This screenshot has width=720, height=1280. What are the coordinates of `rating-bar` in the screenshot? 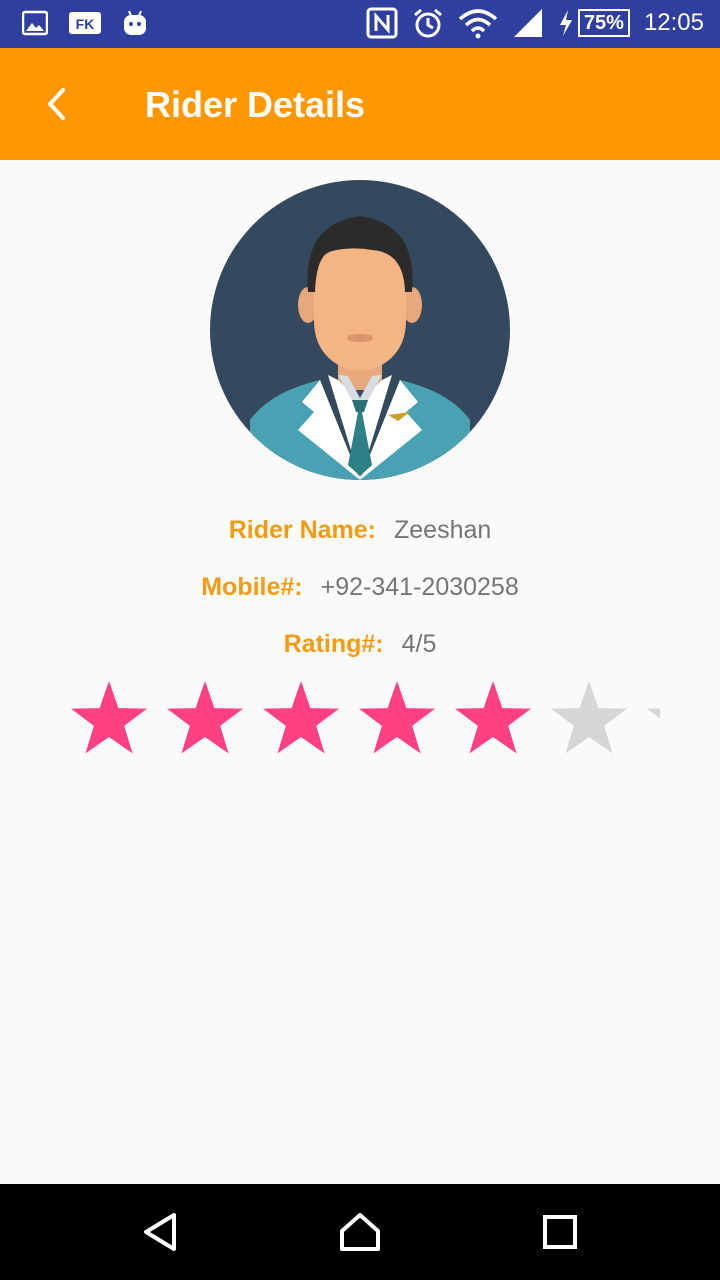 It's located at (363, 719).